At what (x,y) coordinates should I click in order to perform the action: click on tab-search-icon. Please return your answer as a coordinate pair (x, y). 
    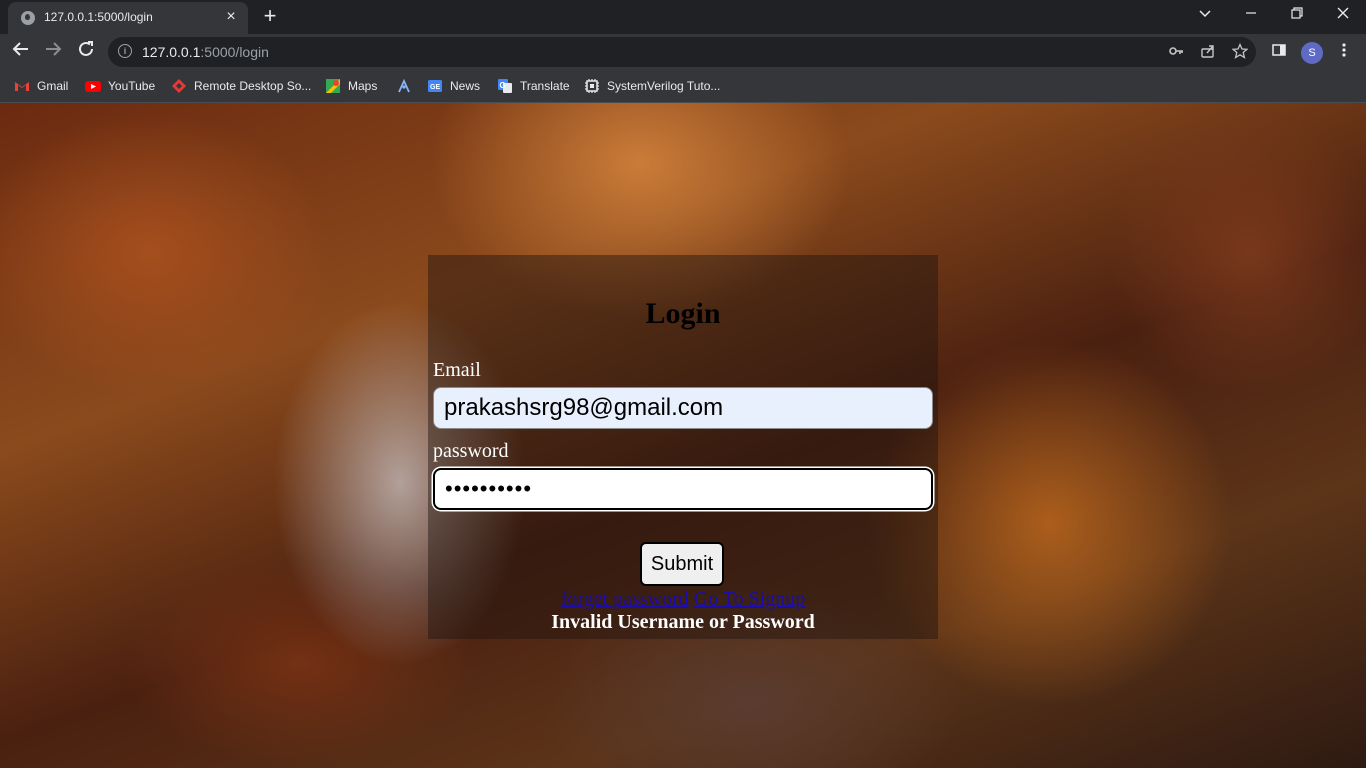
    Looking at the image, I should click on (1205, 16).